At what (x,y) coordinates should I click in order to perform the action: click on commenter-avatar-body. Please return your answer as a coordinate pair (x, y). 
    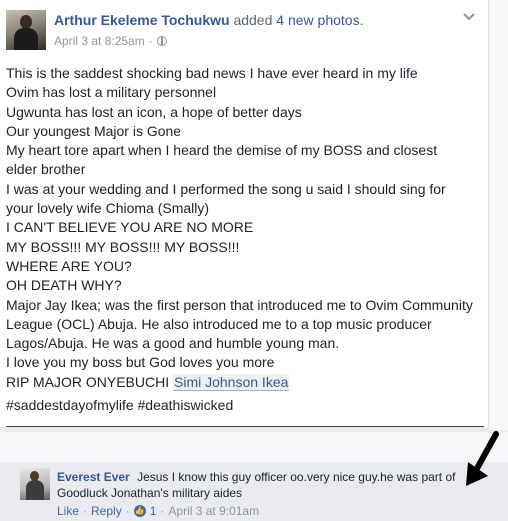
    Looking at the image, I should click on (35, 490).